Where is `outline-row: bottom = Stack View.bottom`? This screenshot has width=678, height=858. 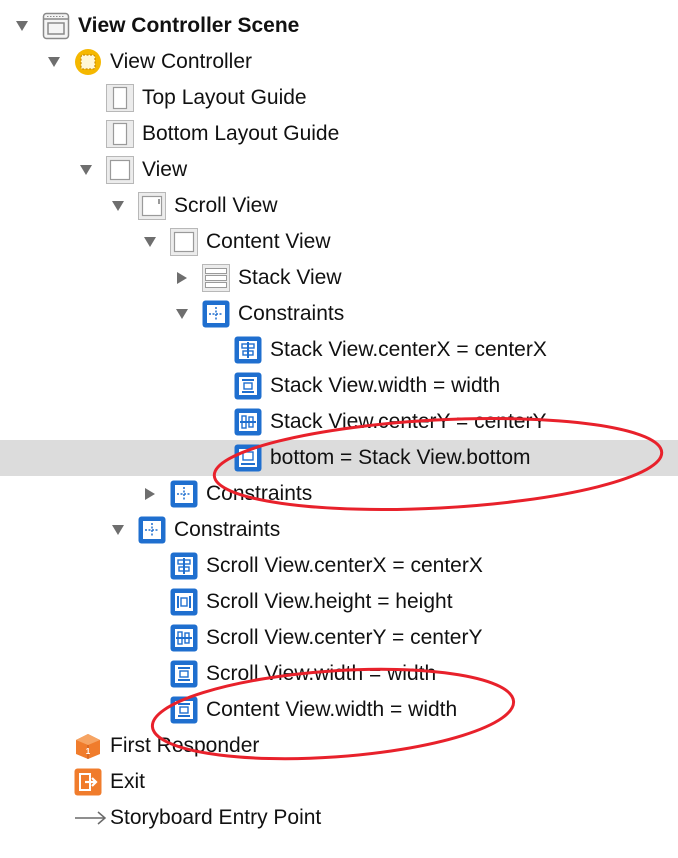 outline-row: bottom = Stack View.bottom is located at coordinates (339, 458).